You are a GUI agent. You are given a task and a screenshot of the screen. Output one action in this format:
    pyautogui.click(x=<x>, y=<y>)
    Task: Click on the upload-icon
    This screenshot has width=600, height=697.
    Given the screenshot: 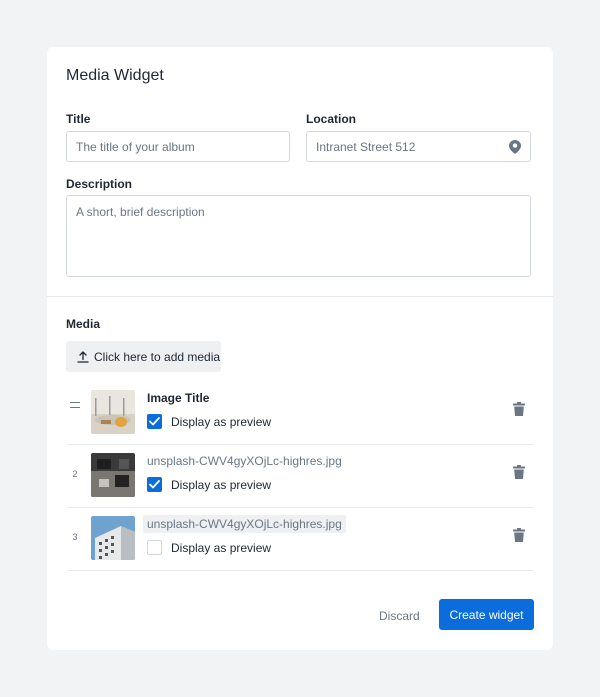 What is the action you would take?
    pyautogui.click(x=83, y=356)
    